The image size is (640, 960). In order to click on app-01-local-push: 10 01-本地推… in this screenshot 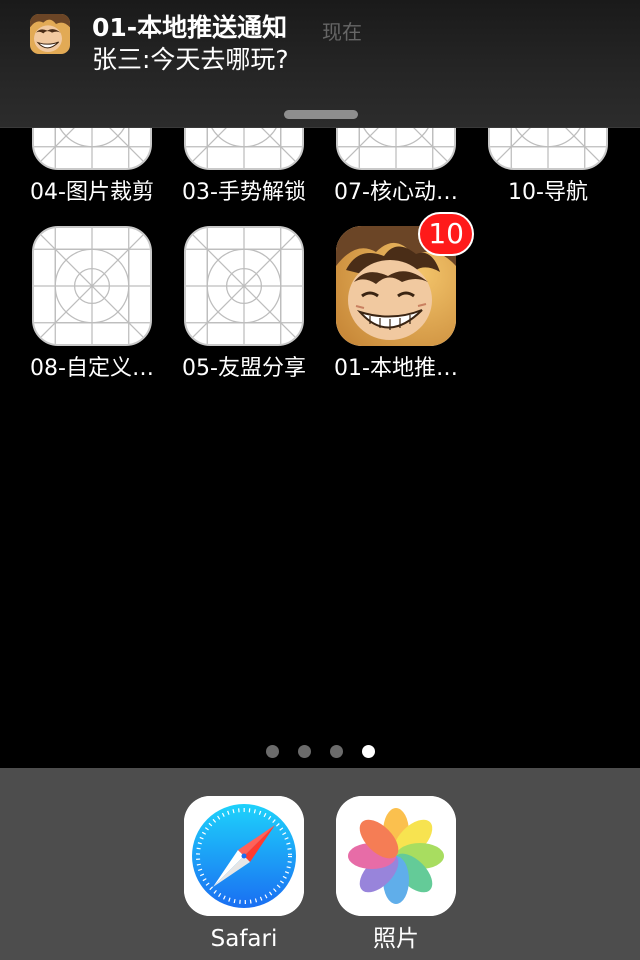, I will do `click(397, 297)`.